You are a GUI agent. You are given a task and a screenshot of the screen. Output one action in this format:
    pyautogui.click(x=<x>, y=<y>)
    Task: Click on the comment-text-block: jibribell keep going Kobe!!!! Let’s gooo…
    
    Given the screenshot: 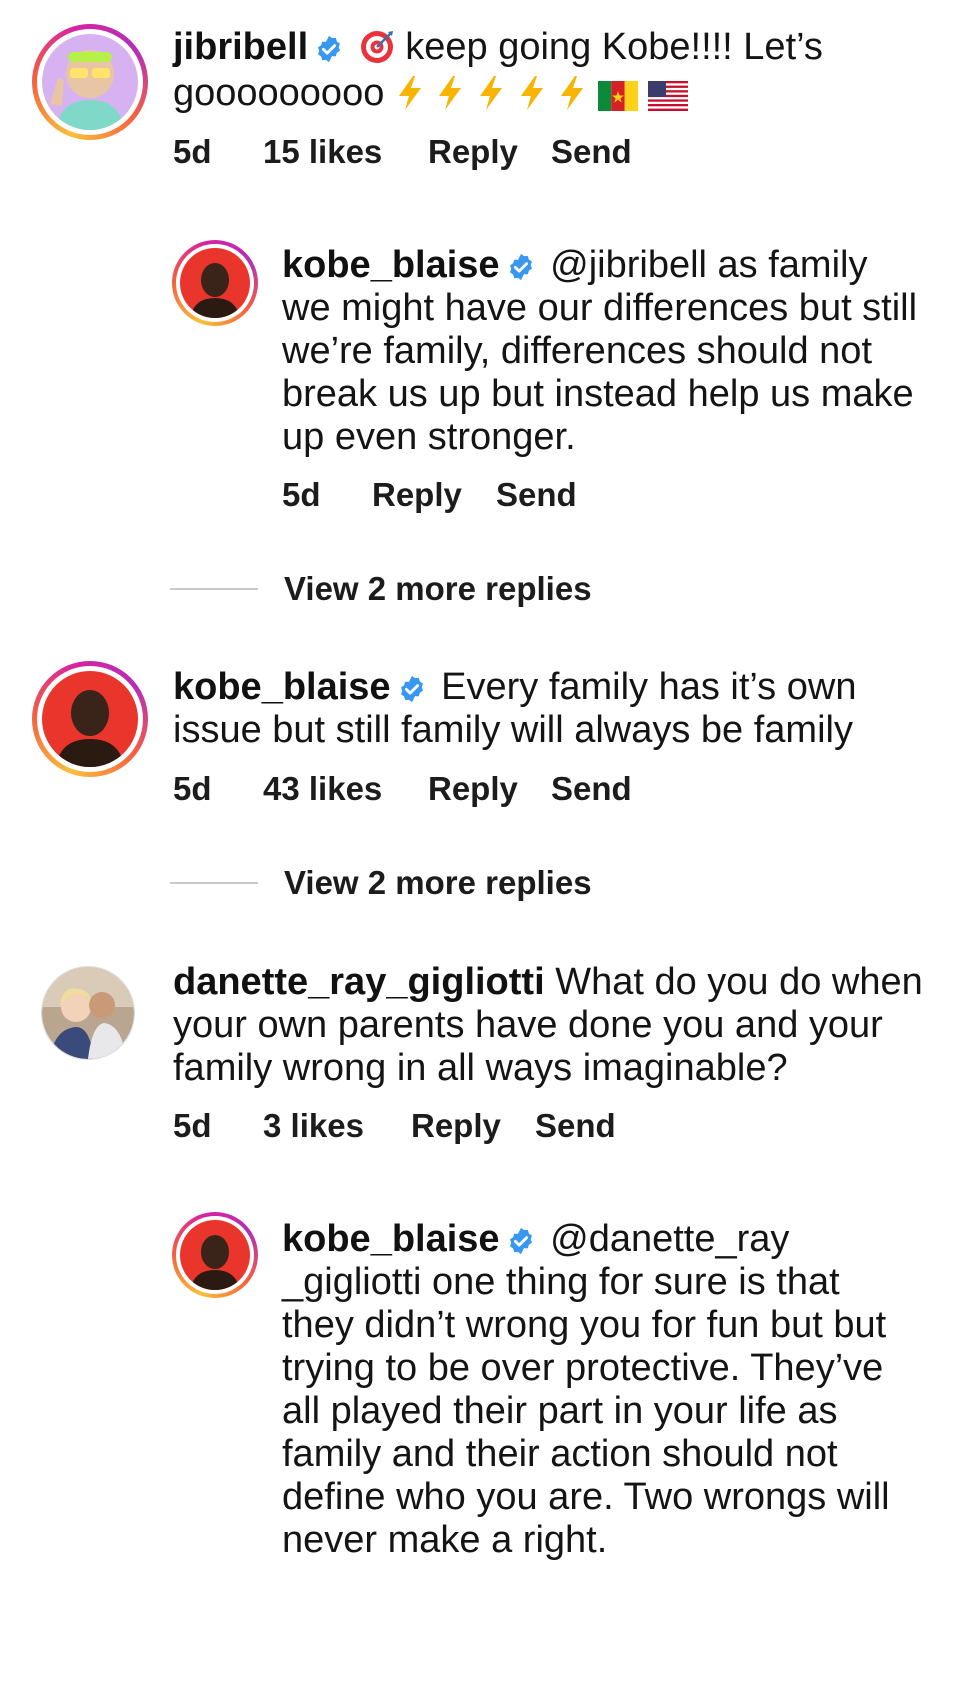 What is the action you would take?
    pyautogui.click(x=553, y=70)
    